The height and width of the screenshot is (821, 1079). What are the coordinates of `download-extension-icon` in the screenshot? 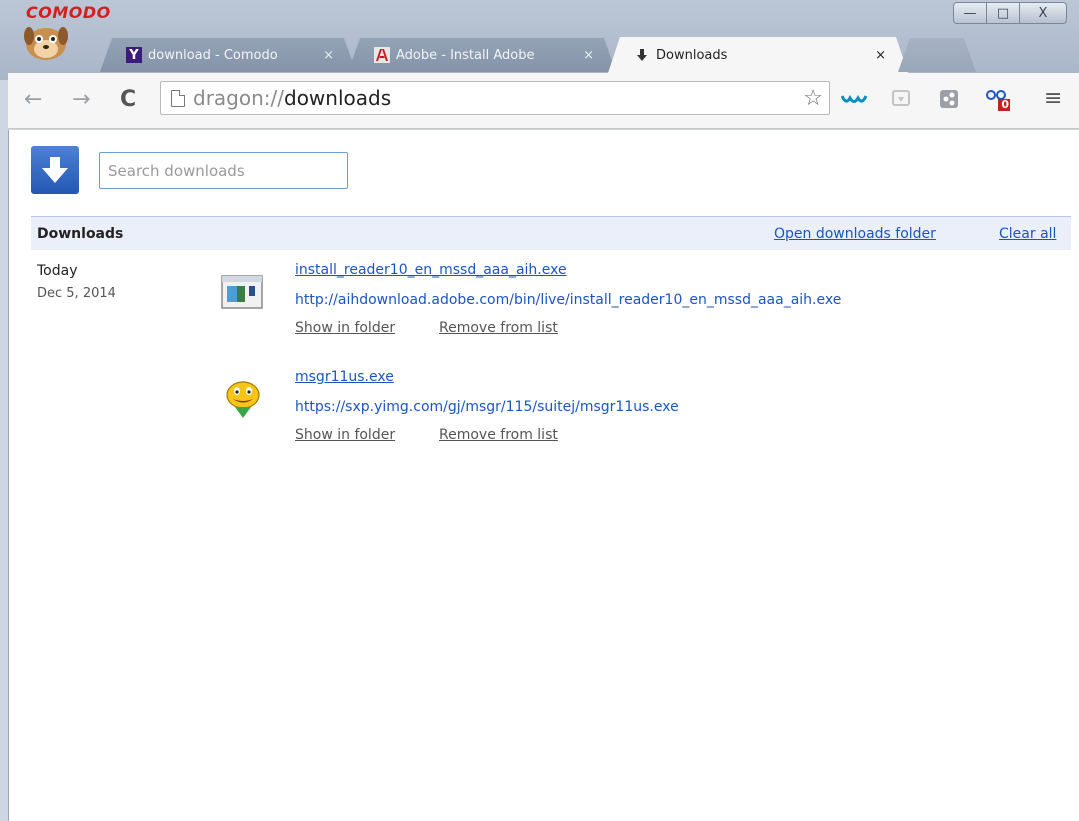 It's located at (901, 99).